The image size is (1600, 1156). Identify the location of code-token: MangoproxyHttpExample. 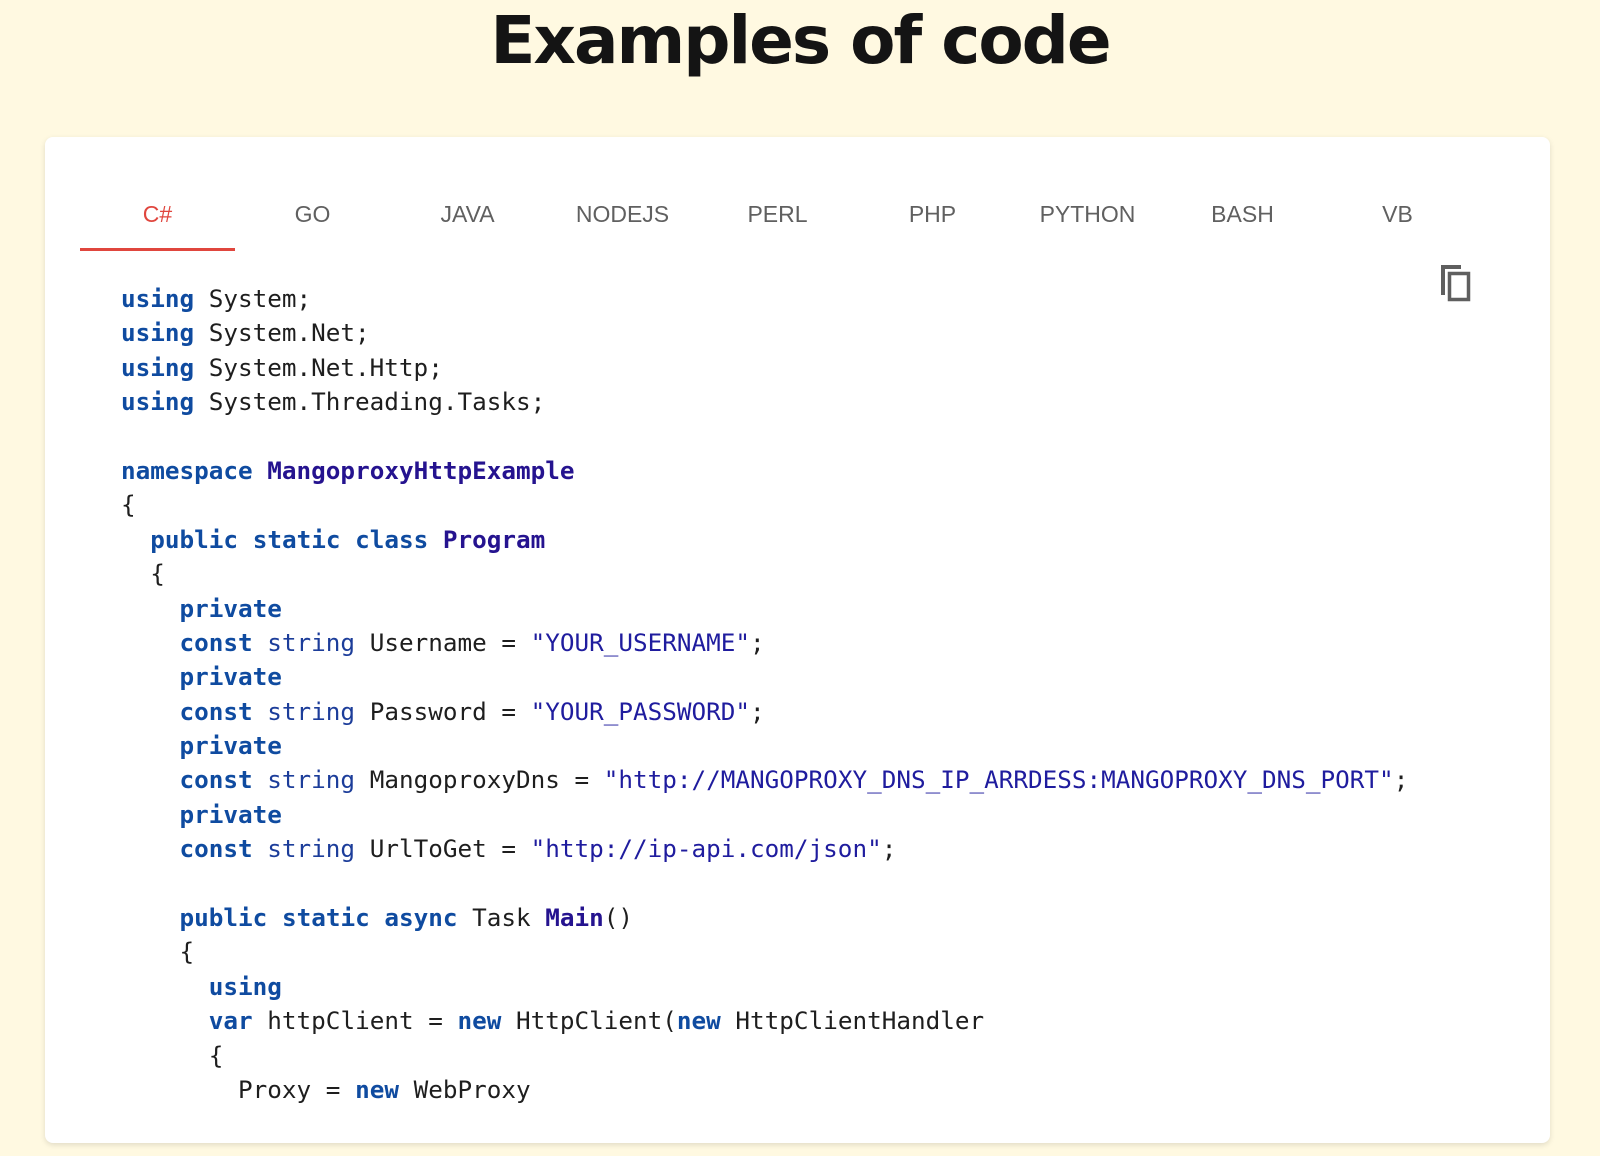
(421, 470).